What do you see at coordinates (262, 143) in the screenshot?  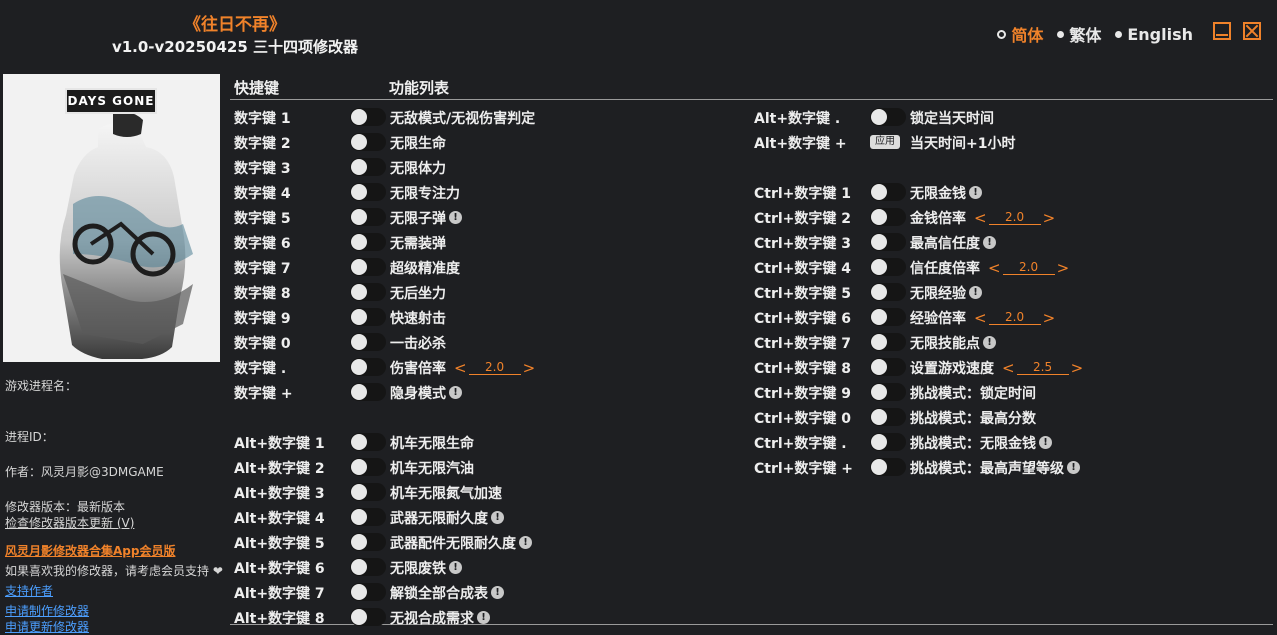 I see `hotkey-label: 数字键 2` at bounding box center [262, 143].